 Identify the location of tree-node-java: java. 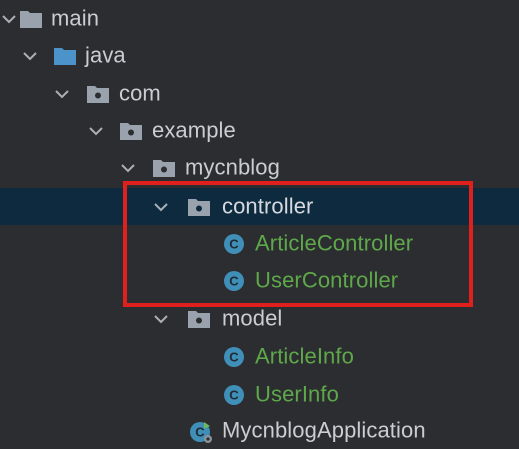
(259, 55).